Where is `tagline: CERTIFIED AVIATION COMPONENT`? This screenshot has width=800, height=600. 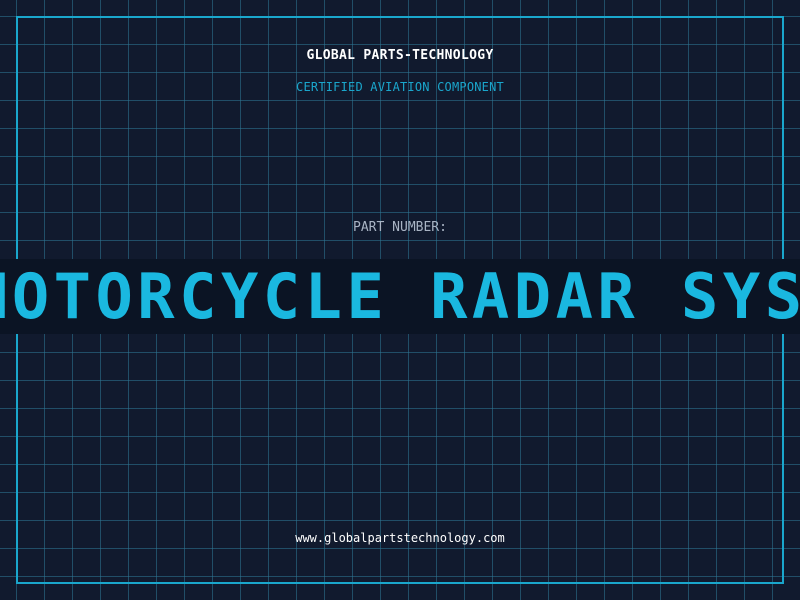 tagline: CERTIFIED AVIATION COMPONENT is located at coordinates (400, 87).